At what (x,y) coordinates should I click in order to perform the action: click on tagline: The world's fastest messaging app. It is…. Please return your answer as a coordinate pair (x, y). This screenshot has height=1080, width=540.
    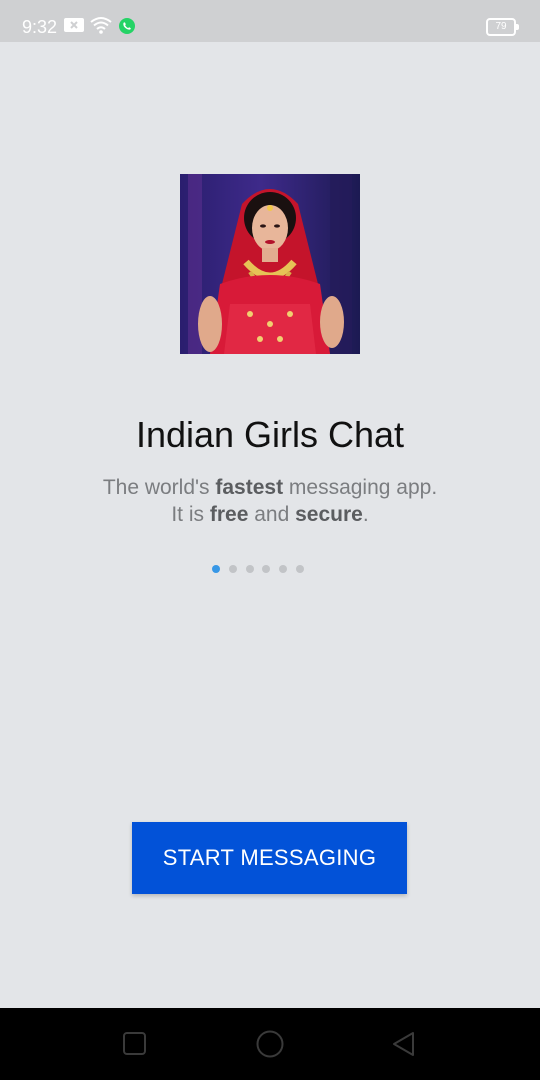
    Looking at the image, I should click on (270, 501).